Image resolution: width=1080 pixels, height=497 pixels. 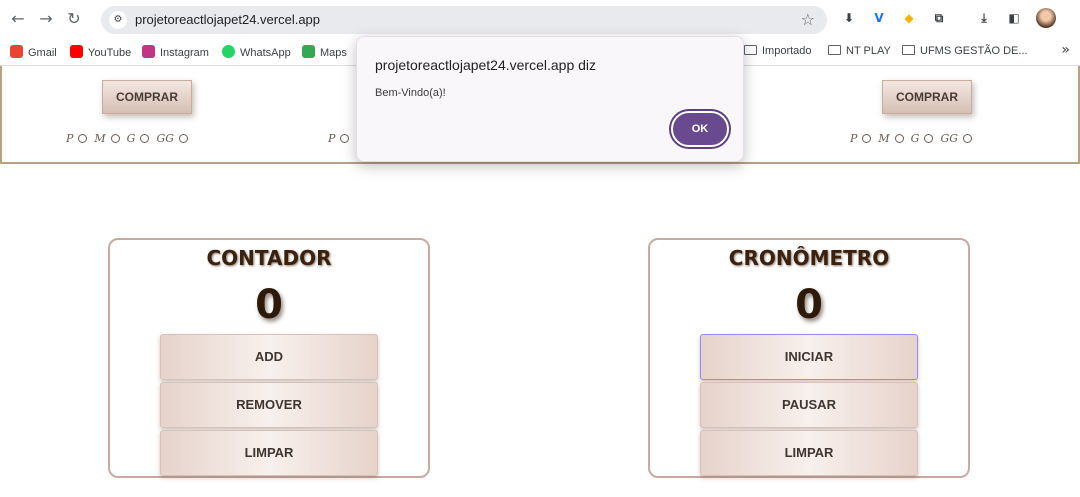 I want to click on counter-title: CONTADOR, so click(x=269, y=258).